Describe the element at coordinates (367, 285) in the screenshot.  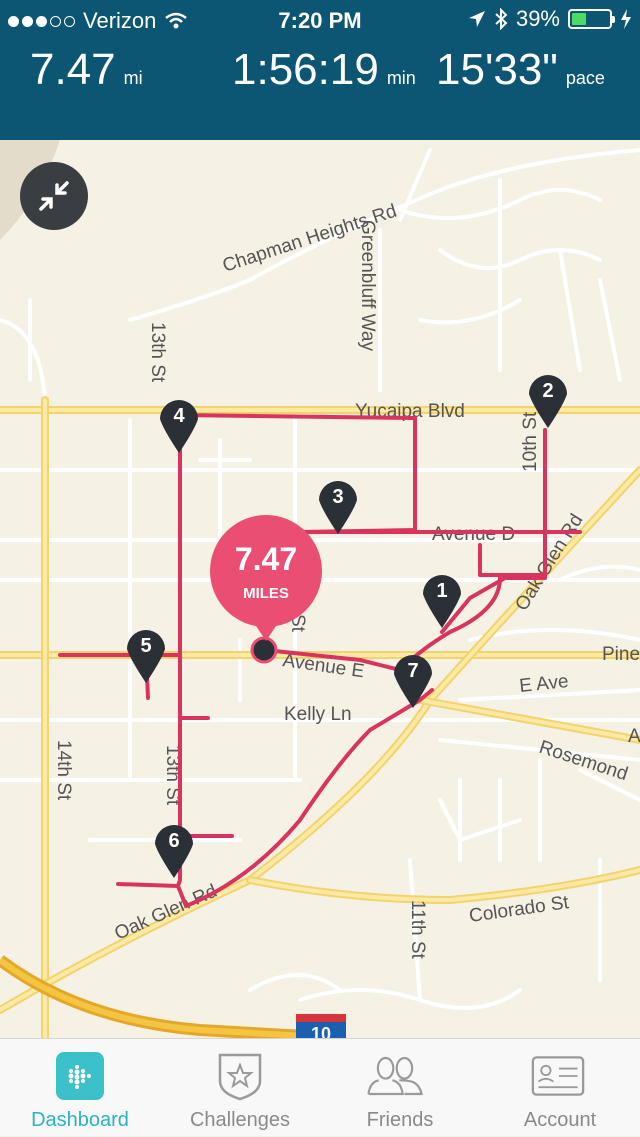
I see `street-label-greenbluff: Greenbluff Way` at that location.